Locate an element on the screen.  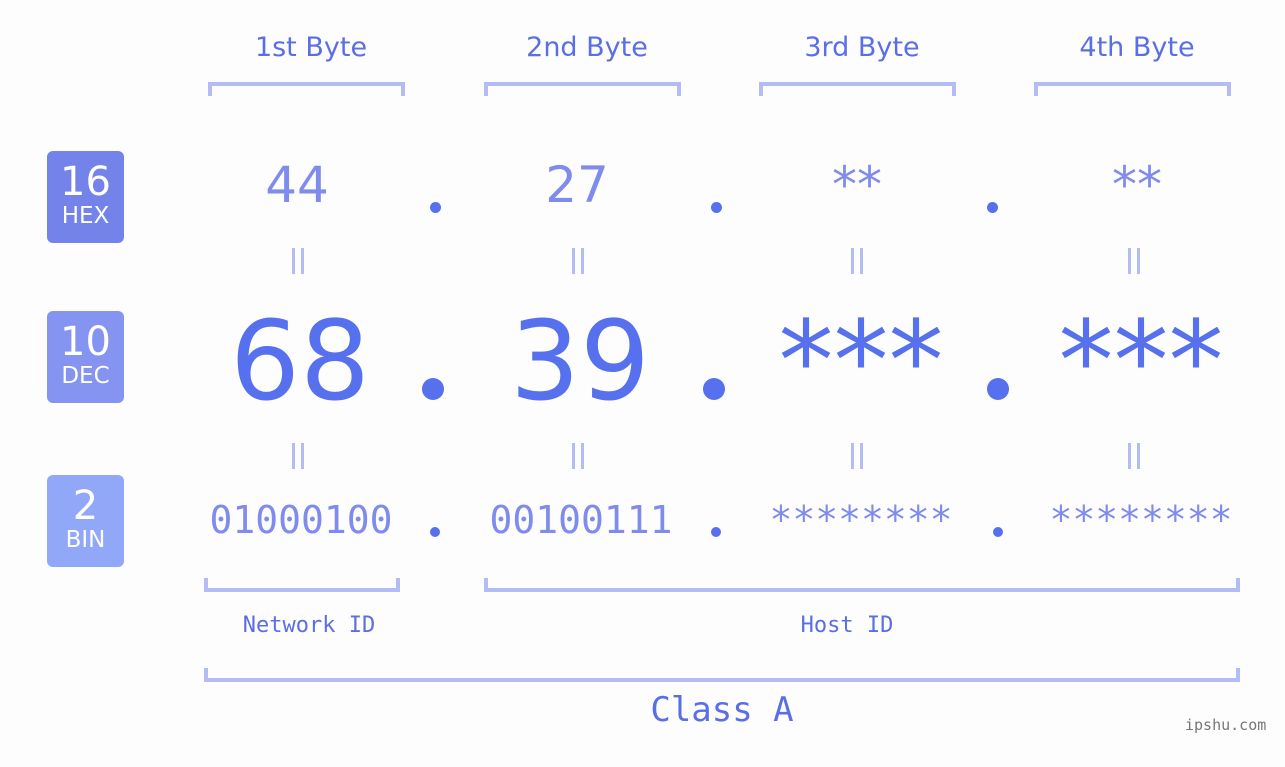
host-id-label: Host ID is located at coordinates (847, 625).